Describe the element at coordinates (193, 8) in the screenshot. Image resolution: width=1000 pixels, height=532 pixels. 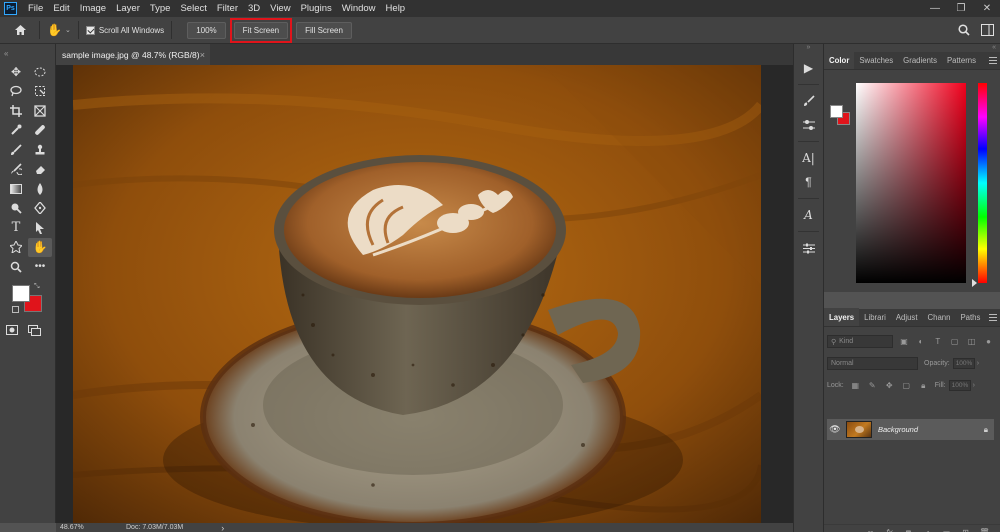
I see `menu-select: Select` at that location.